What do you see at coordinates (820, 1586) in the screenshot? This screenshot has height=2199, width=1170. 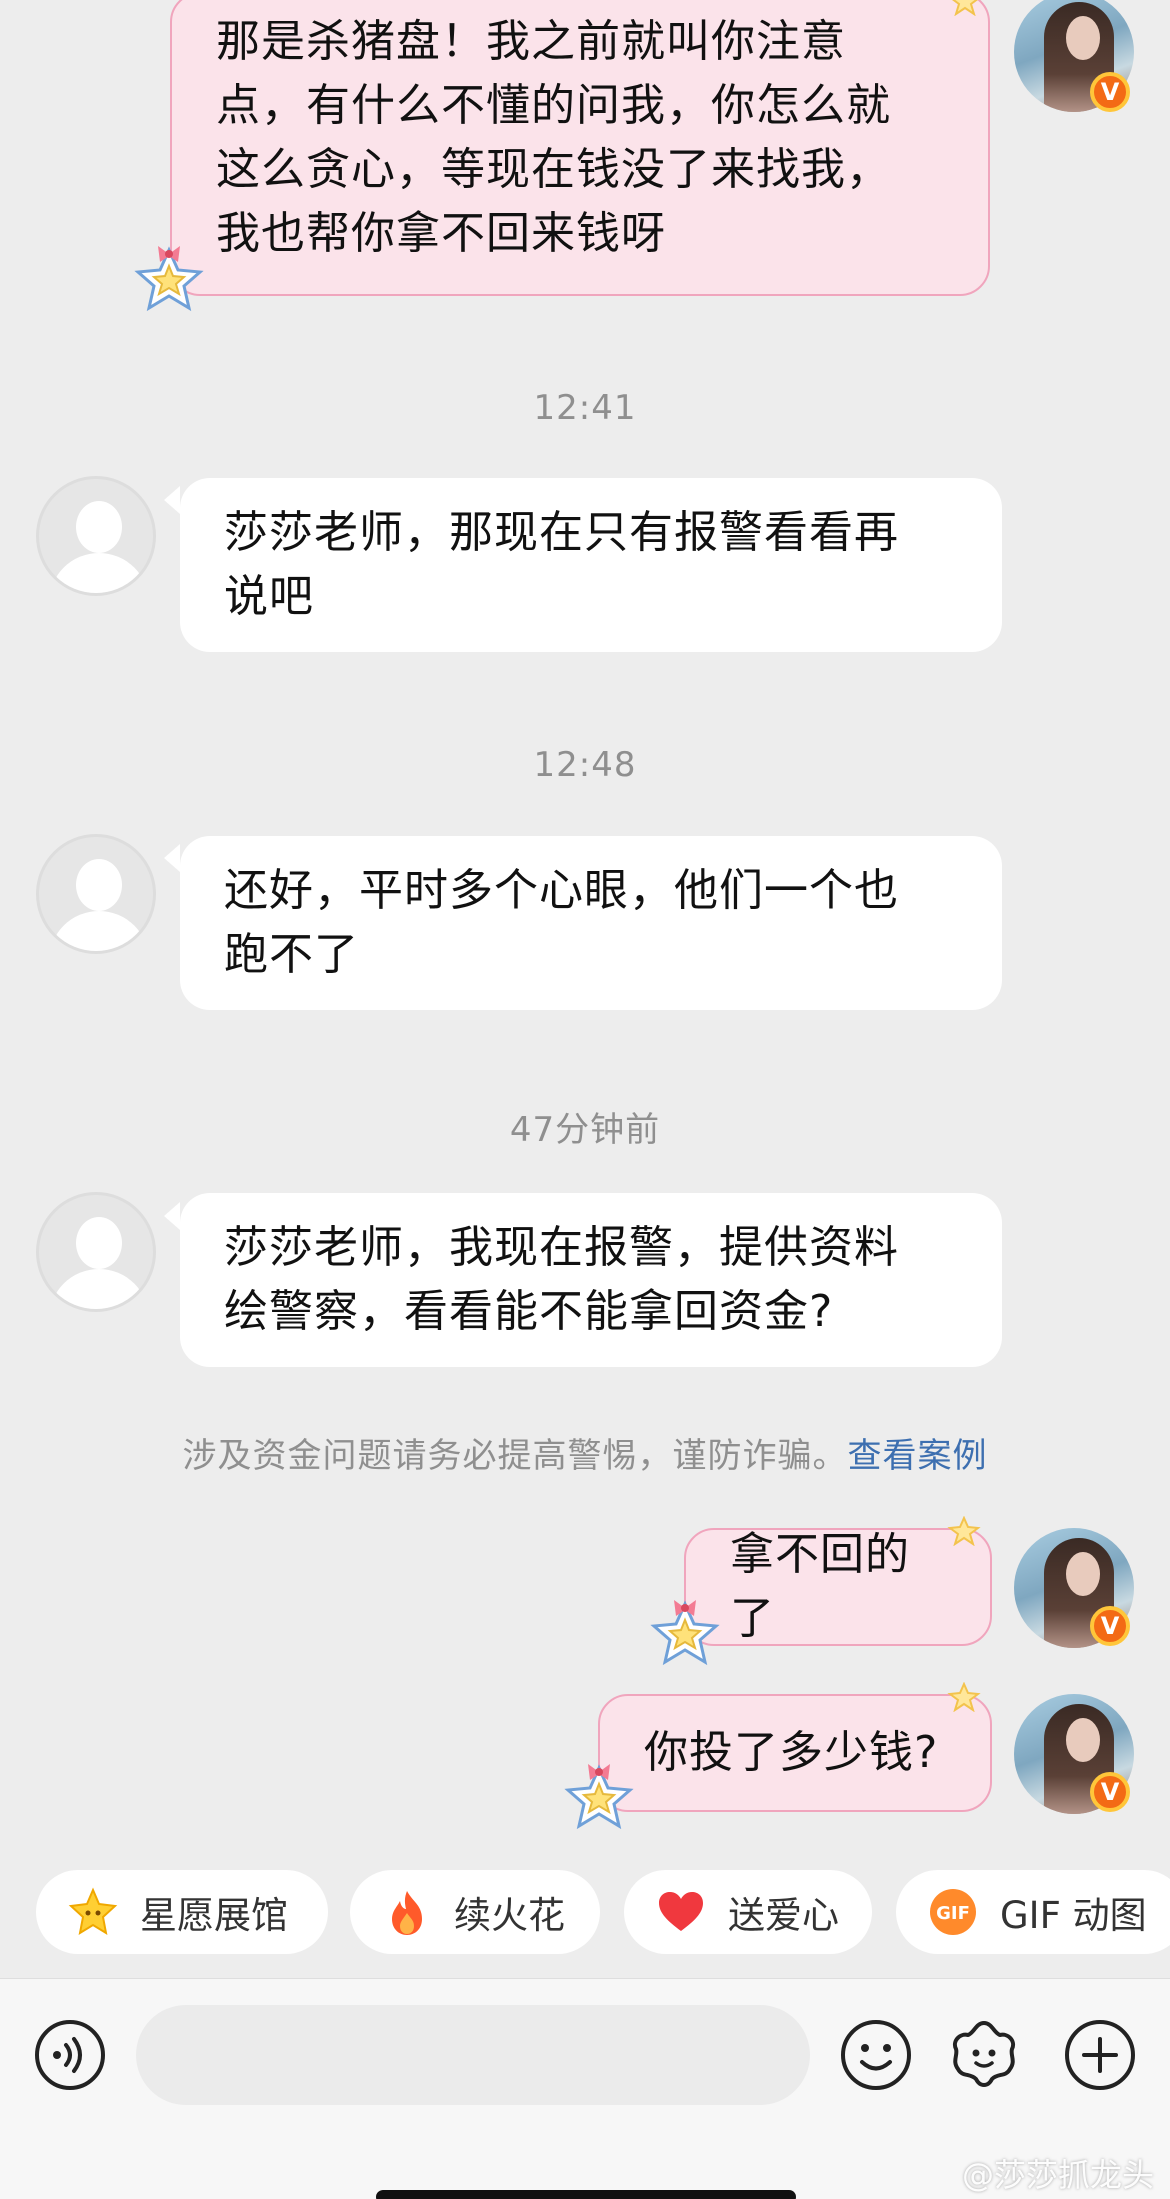 I see `message-text: 拿不回的了` at bounding box center [820, 1586].